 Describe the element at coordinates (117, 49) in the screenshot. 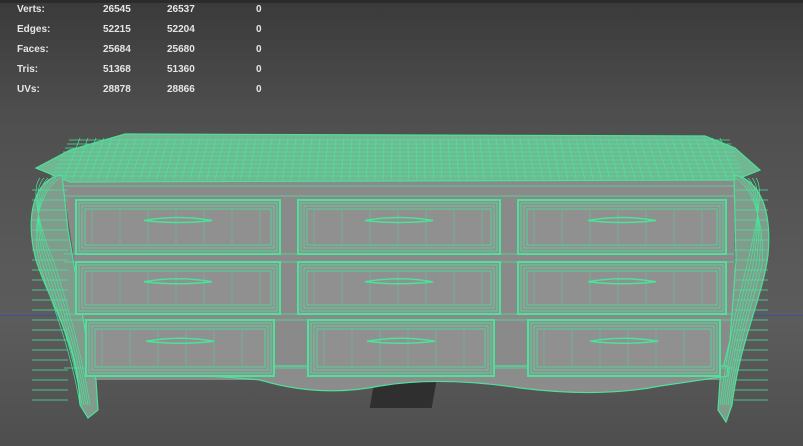

I see `hud-value: 25684` at that location.